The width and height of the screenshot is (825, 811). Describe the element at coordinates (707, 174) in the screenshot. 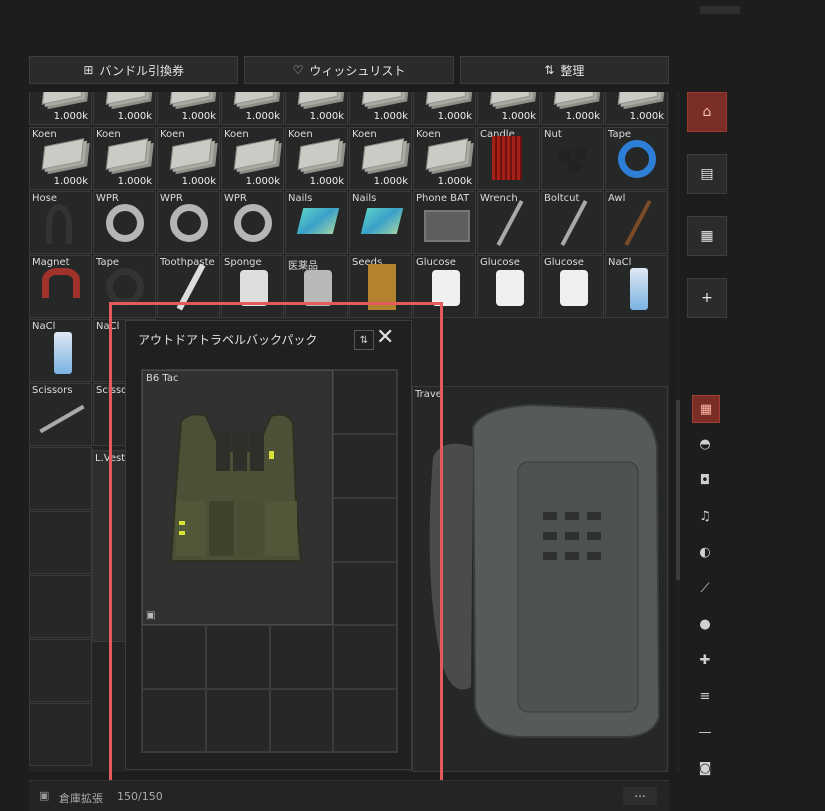

I see `storage-button: ▤` at that location.